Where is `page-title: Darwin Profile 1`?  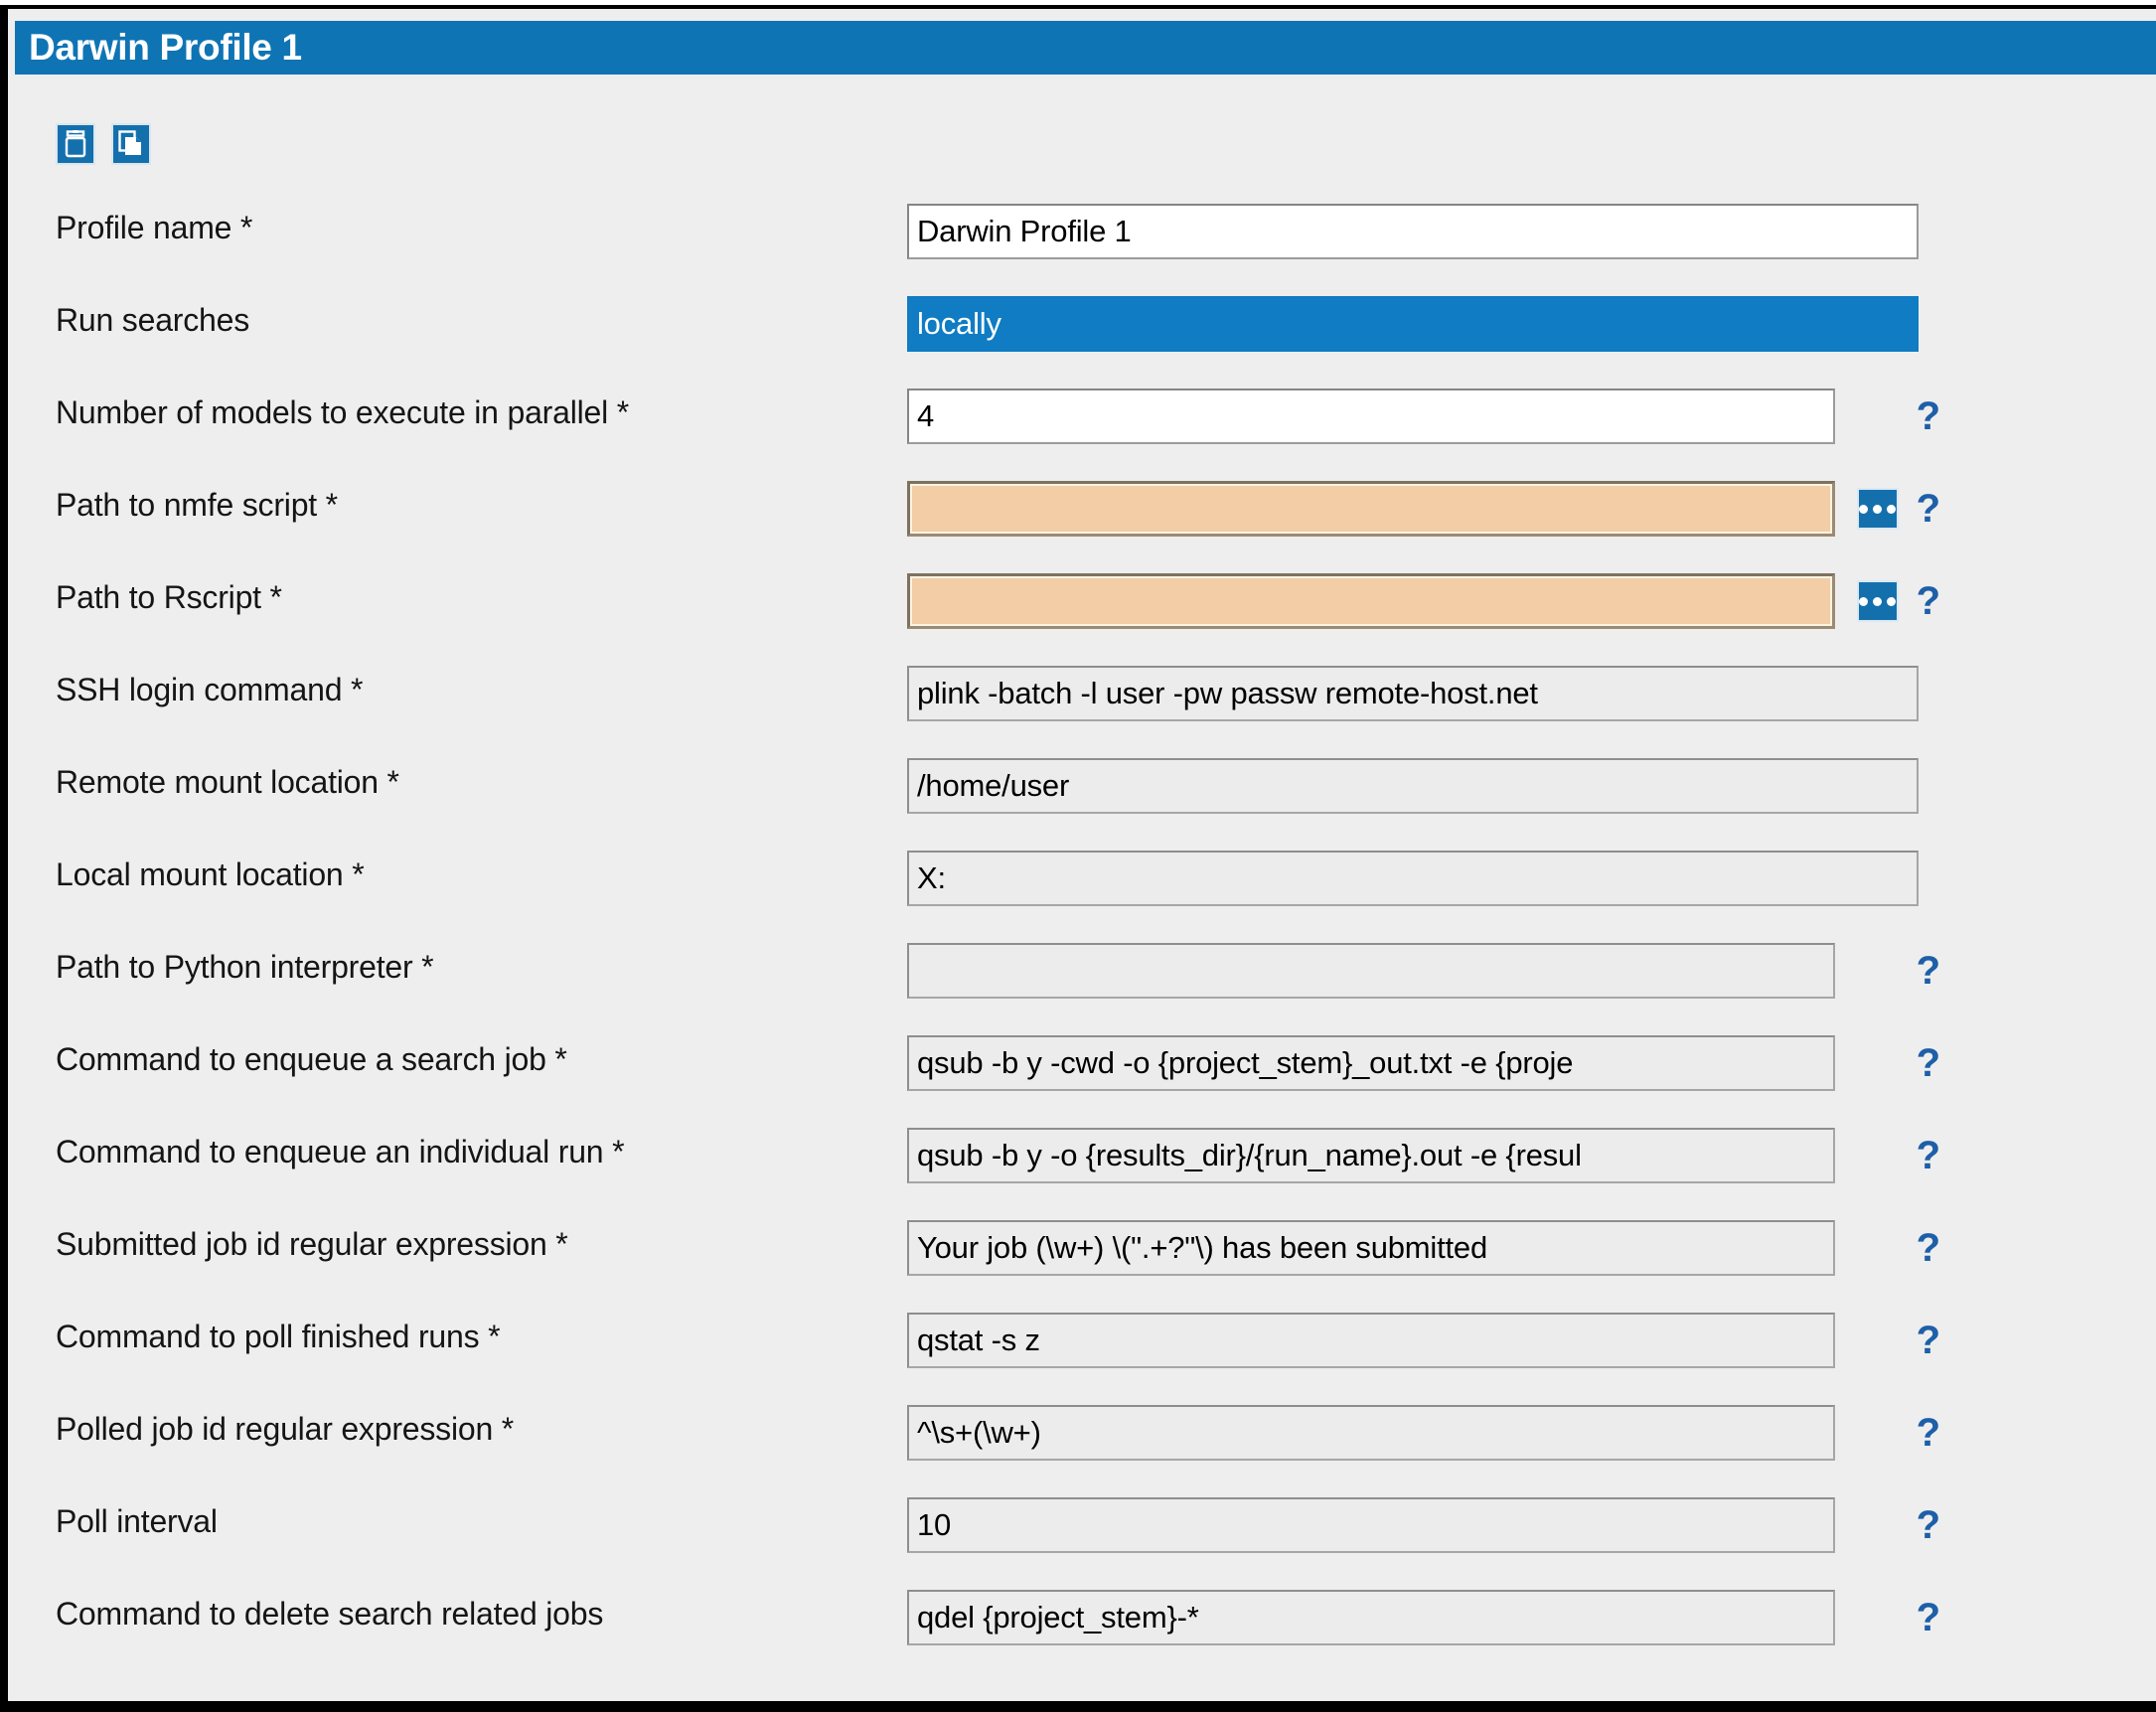
page-title: Darwin Profile 1 is located at coordinates (165, 47).